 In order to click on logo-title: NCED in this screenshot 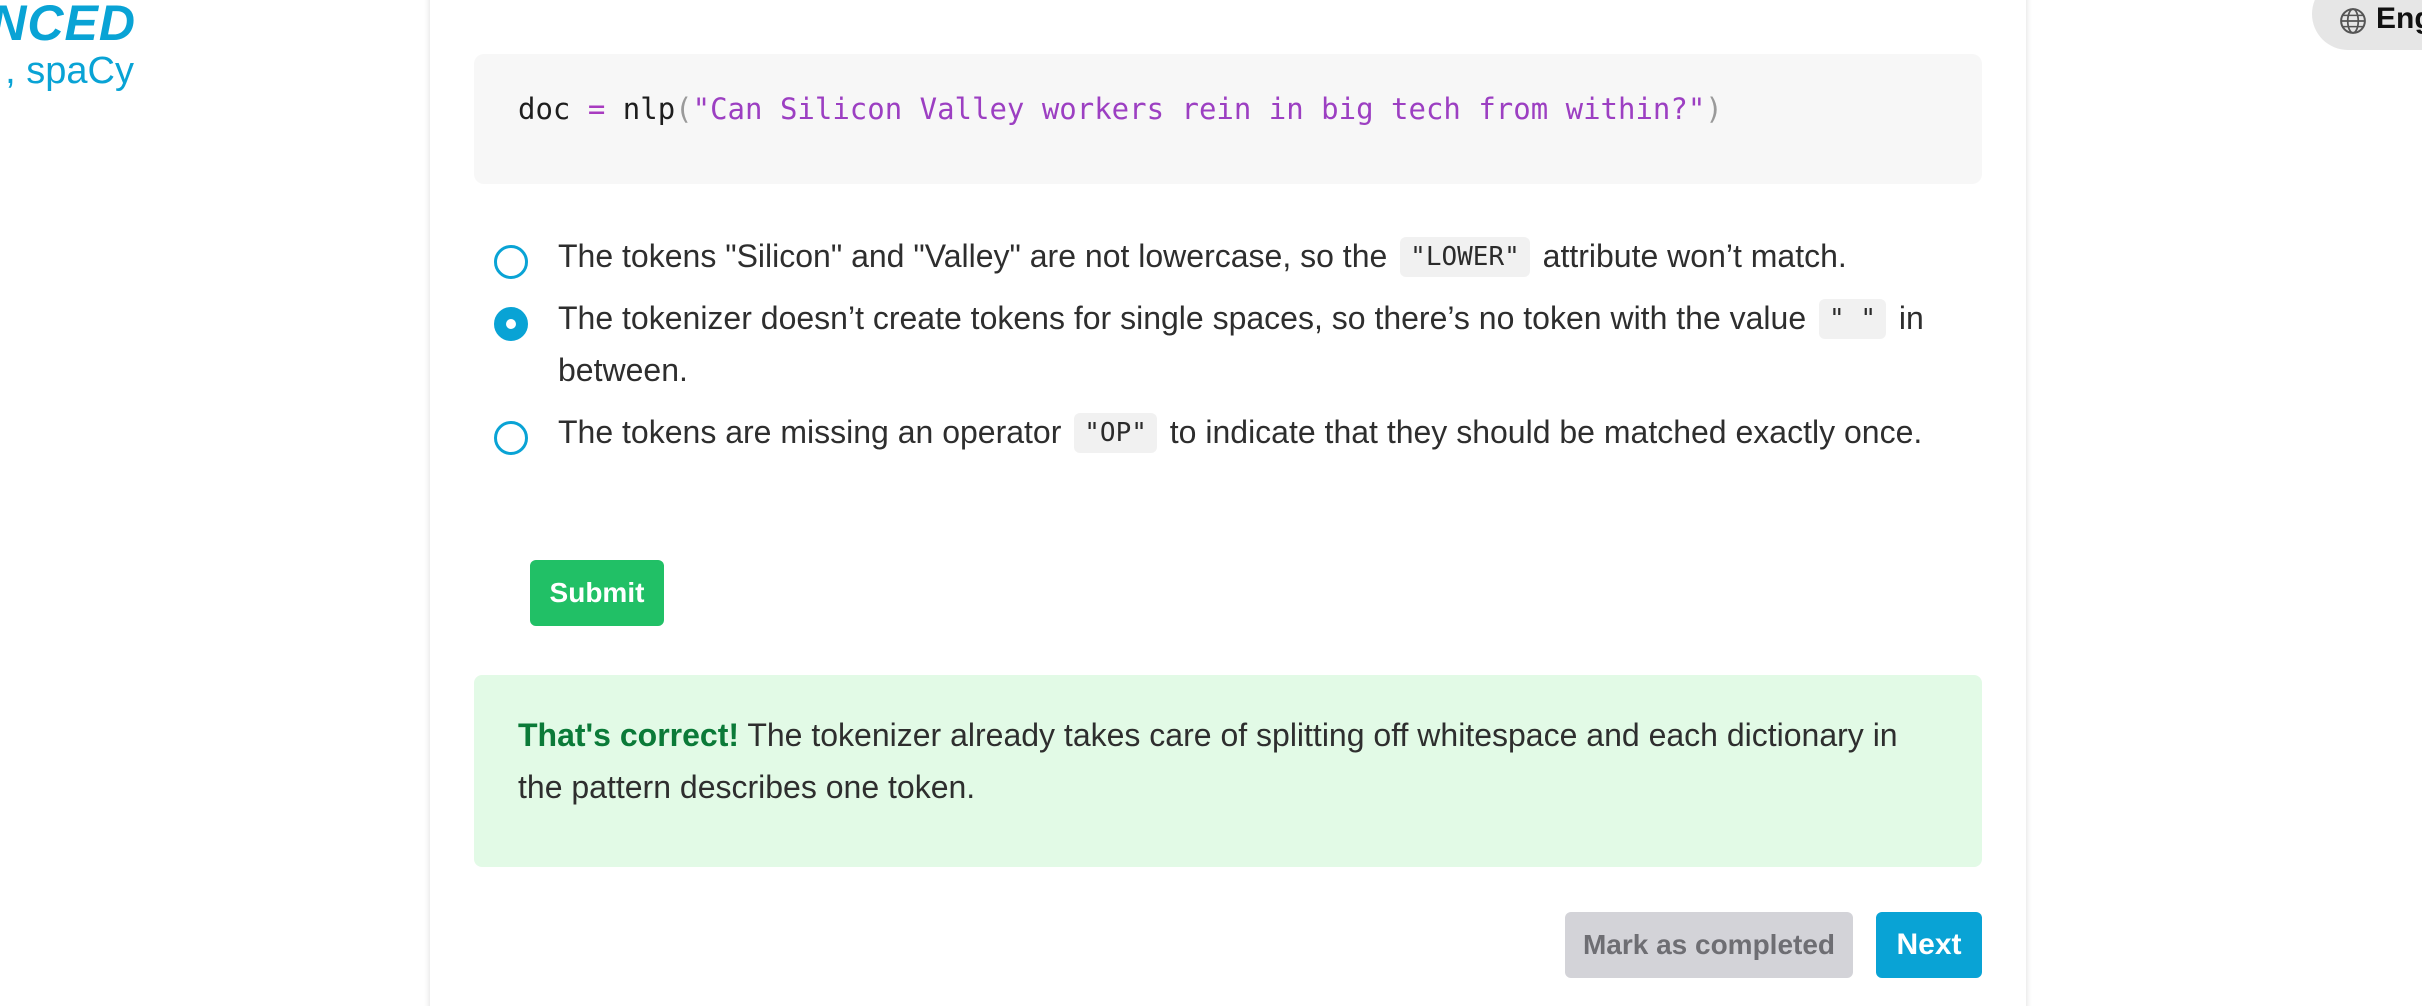, I will do `click(68, 25)`.